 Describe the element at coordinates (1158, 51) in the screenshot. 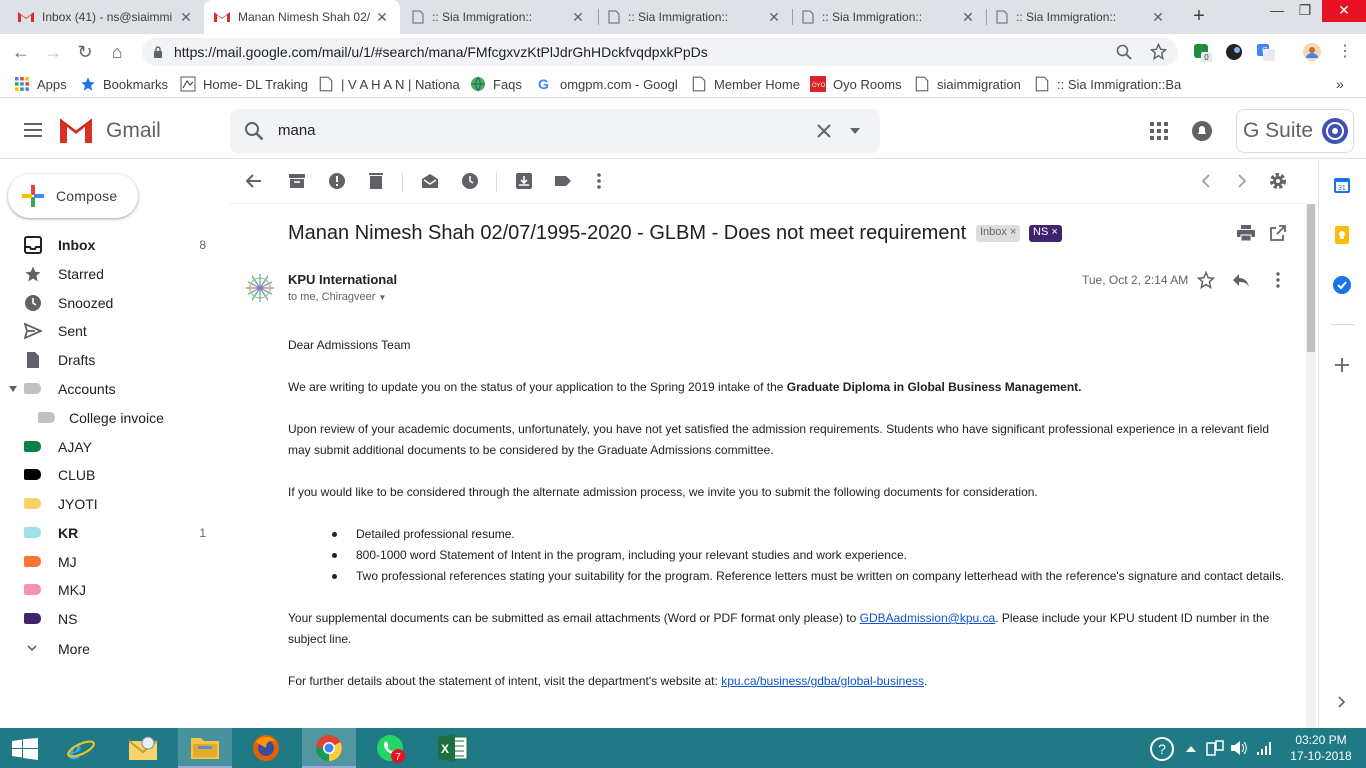

I see `bookmark-star-icon` at that location.